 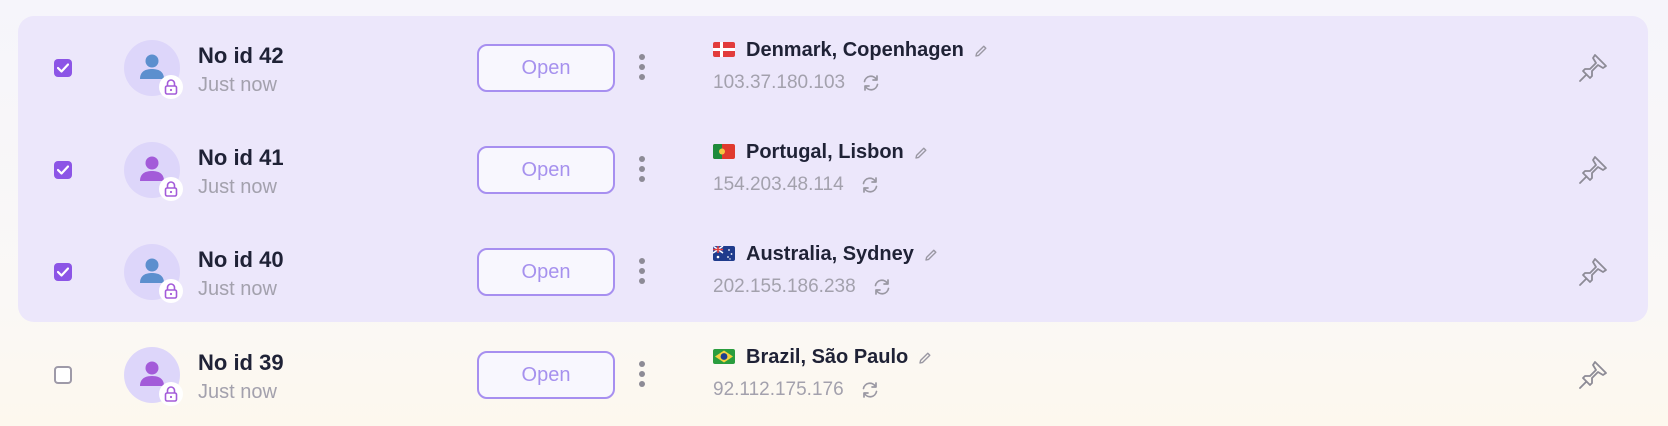 I want to click on profile-name: No id 39, so click(x=241, y=362).